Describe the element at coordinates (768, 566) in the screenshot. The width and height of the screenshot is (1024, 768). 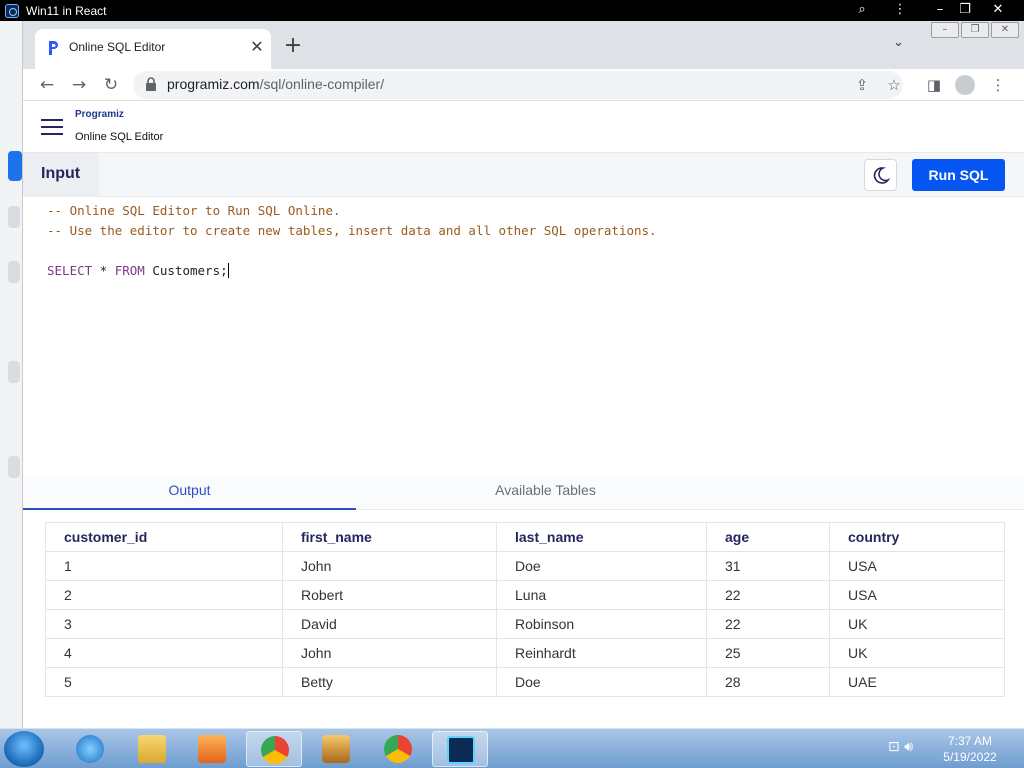
I see `table-cell: 31` at that location.